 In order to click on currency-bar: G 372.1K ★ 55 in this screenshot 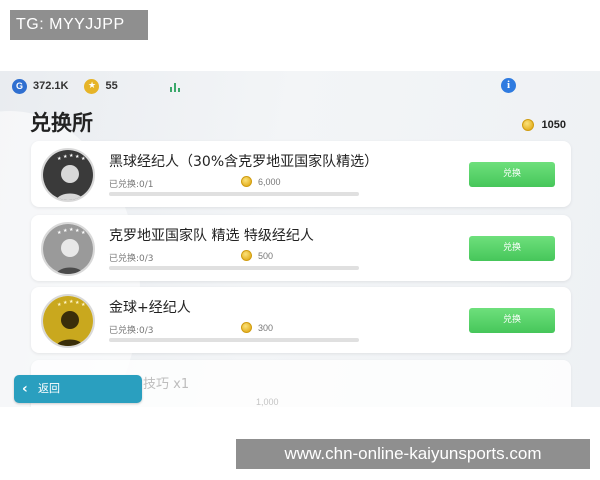, I will do `click(65, 86)`.